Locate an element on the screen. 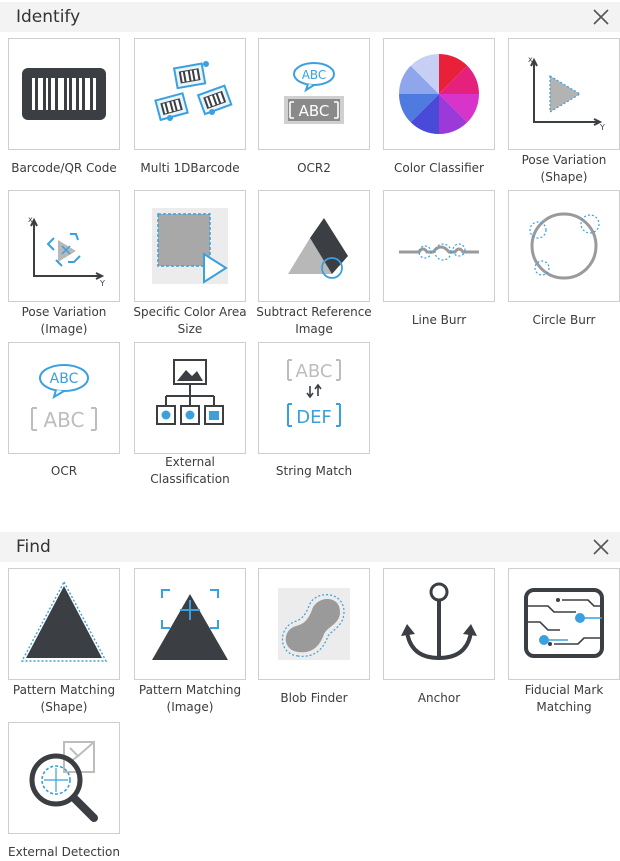 This screenshot has width=620, height=861. pattern-image-icon is located at coordinates (190, 624).